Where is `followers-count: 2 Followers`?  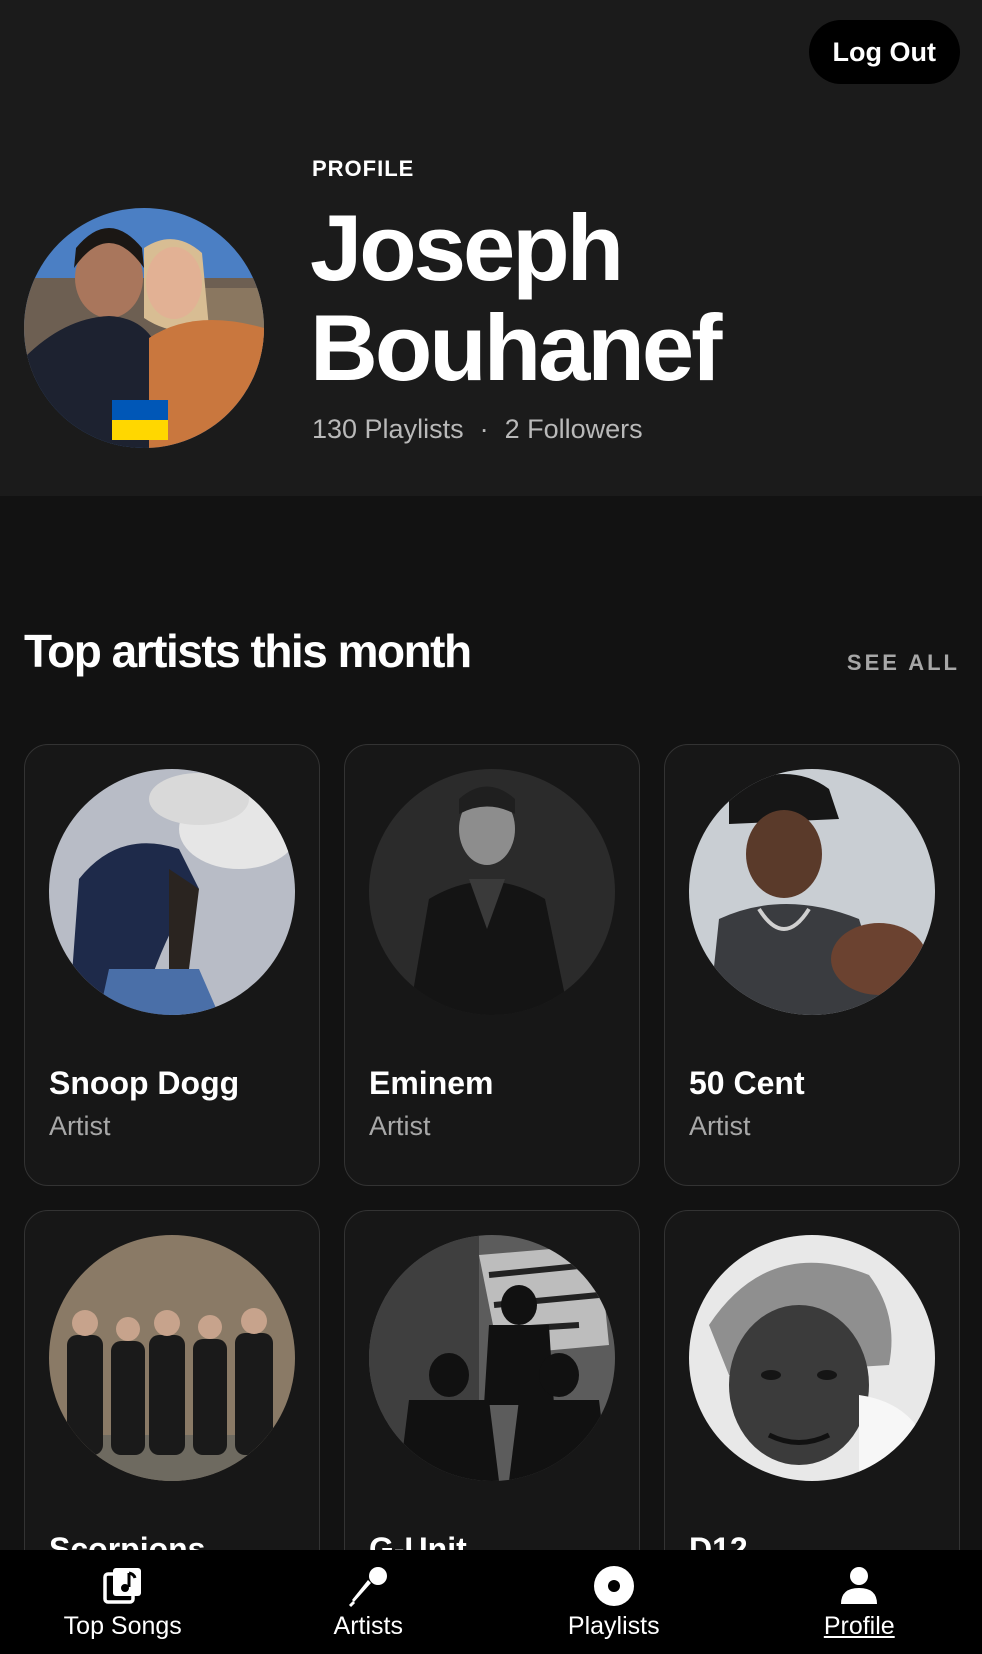 followers-count: 2 Followers is located at coordinates (574, 429).